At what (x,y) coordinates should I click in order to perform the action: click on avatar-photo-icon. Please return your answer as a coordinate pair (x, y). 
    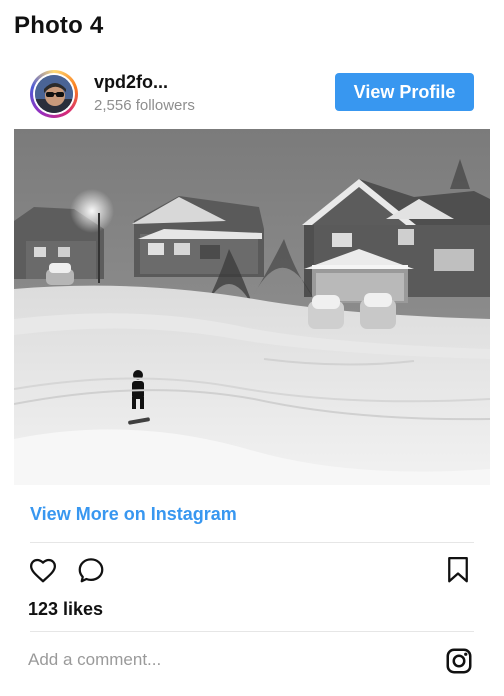
    Looking at the image, I should click on (54, 94).